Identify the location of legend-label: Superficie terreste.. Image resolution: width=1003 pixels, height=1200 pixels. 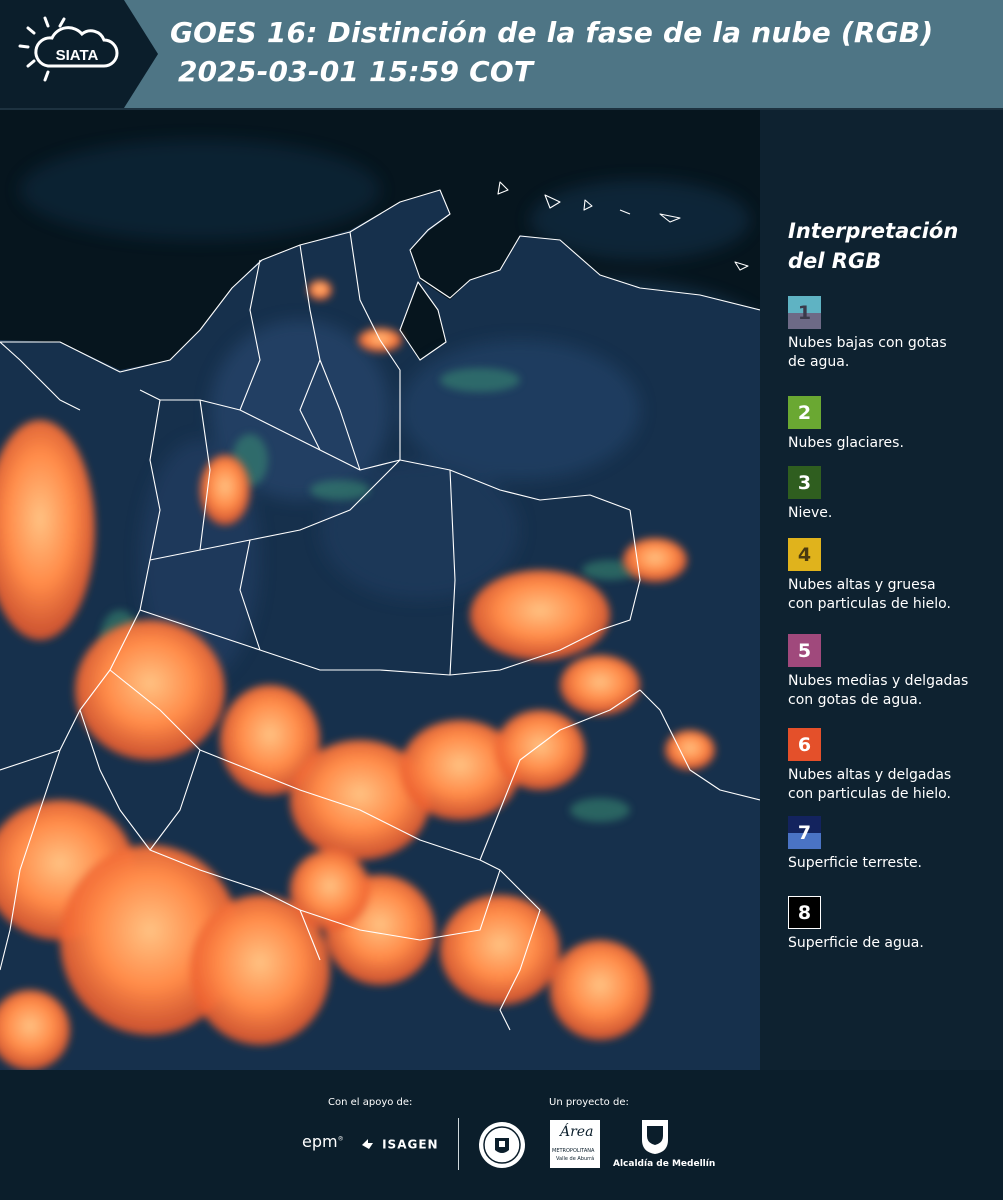
(894, 863).